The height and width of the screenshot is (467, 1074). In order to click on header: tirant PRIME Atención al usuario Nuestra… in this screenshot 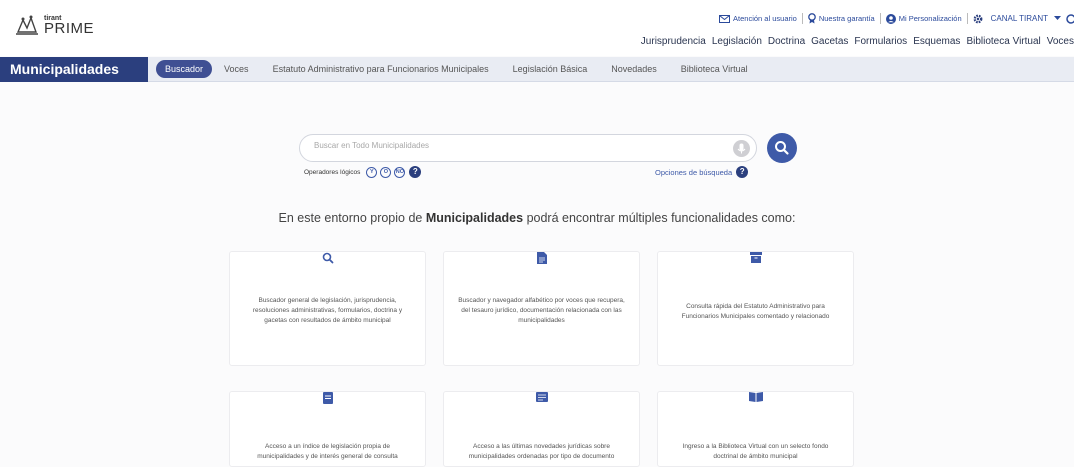, I will do `click(537, 28)`.